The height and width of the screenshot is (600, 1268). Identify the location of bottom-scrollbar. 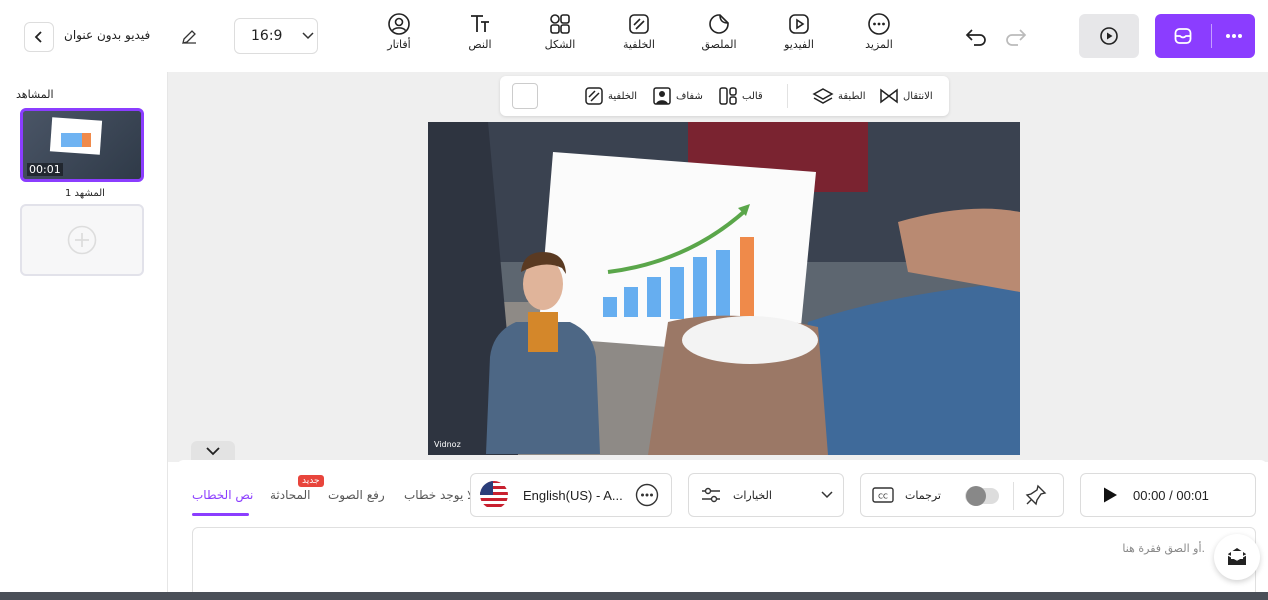
(634, 596).